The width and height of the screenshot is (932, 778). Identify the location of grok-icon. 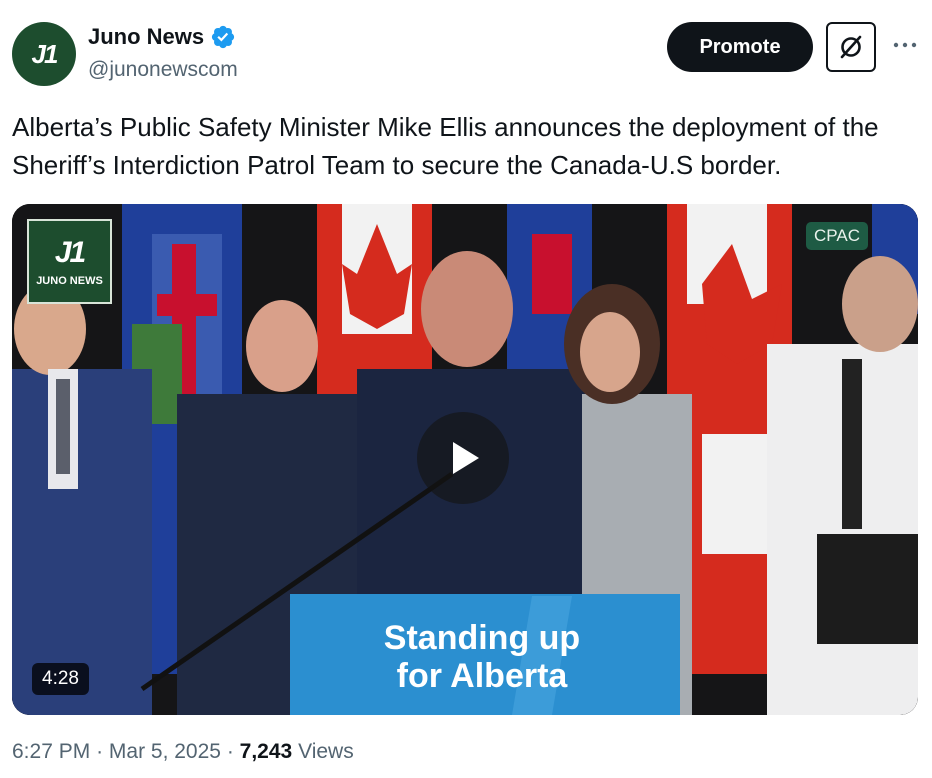
(851, 47).